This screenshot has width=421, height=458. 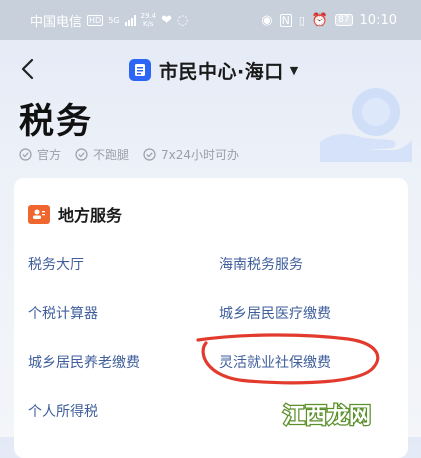 What do you see at coordinates (56, 122) in the screenshot?
I see `page-title: 税务` at bounding box center [56, 122].